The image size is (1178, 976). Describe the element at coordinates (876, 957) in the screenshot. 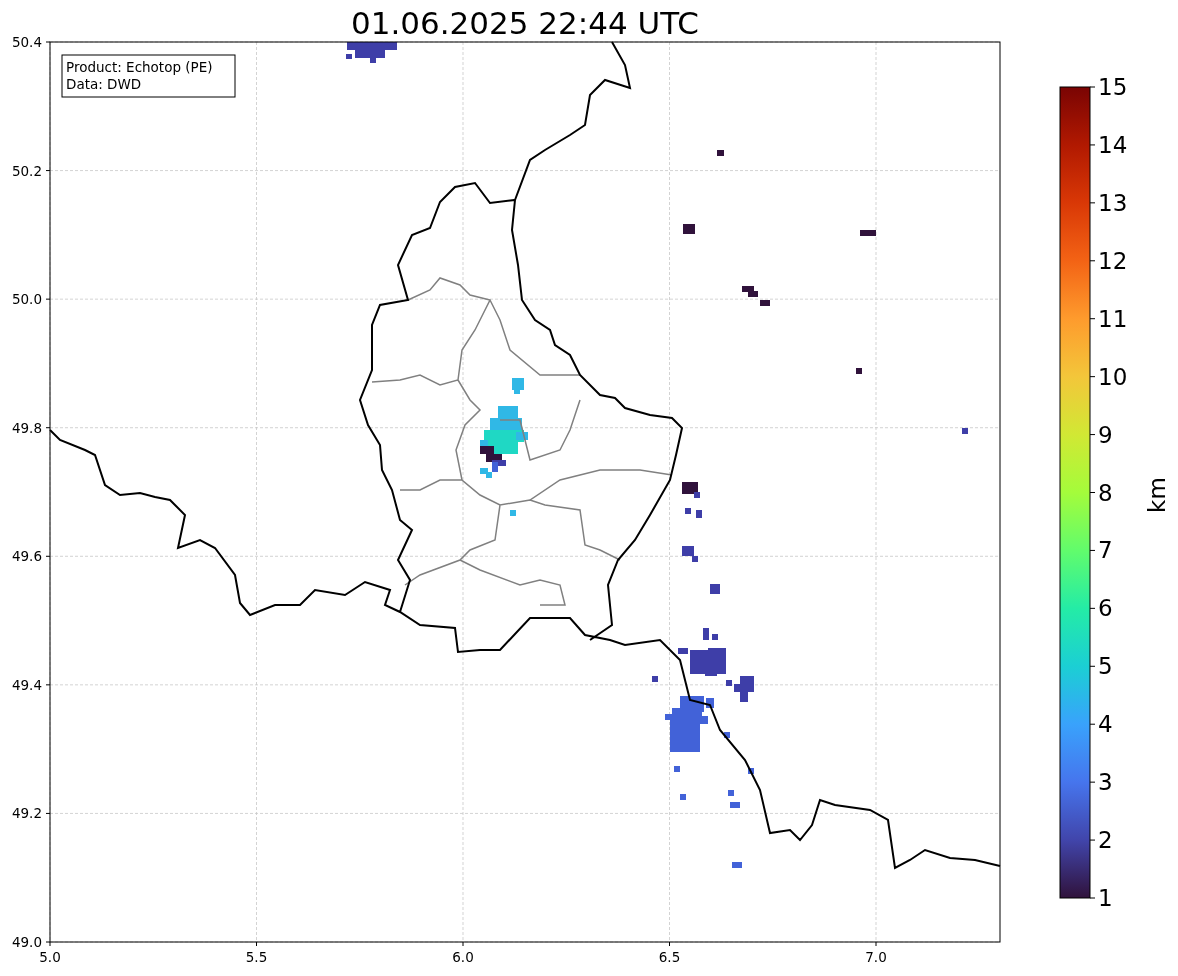

I see `x-tick-label: 7.0` at that location.